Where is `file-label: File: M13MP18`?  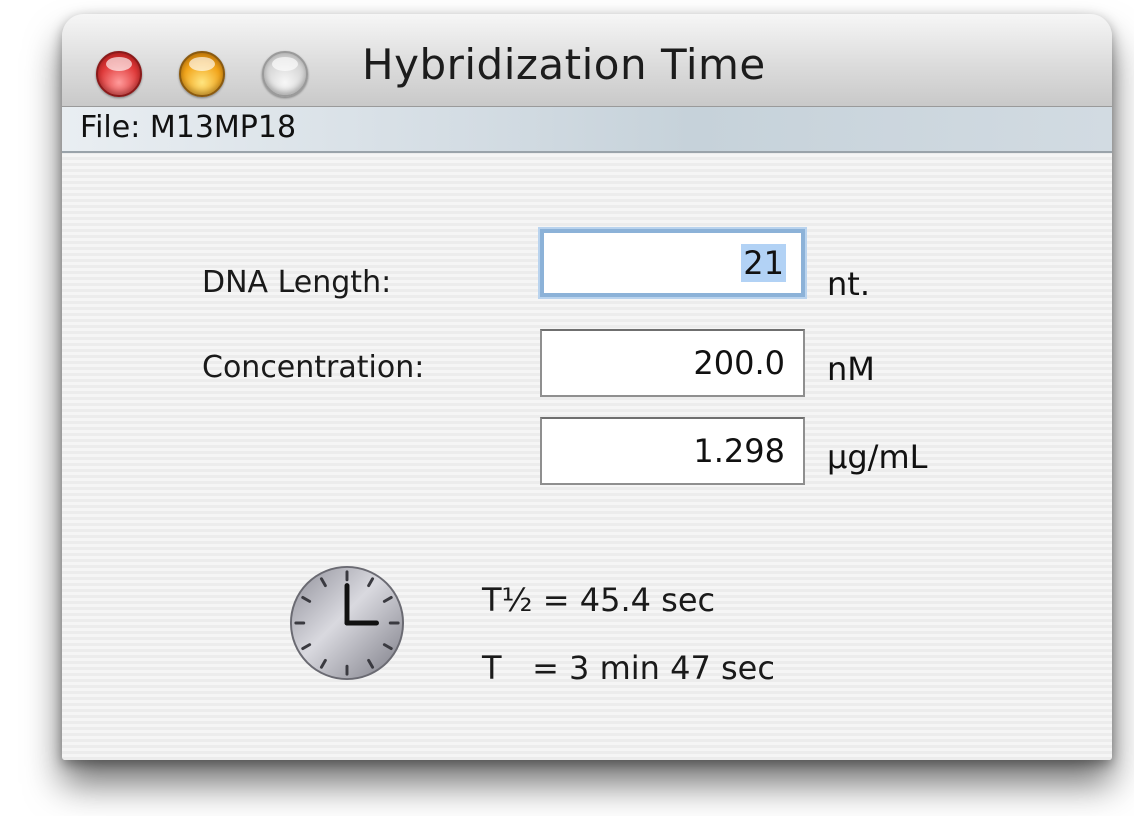
file-label: File: M13MP18 is located at coordinates (188, 127).